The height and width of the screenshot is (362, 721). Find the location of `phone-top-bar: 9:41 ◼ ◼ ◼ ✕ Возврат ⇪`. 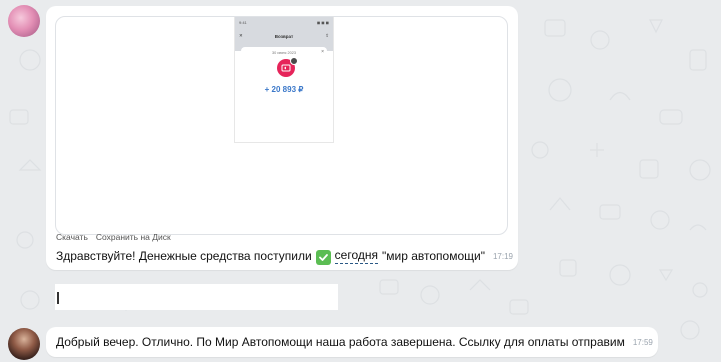

phone-top-bar: 9:41 ◼ ◼ ◼ ✕ Возврат ⇪ is located at coordinates (284, 34).